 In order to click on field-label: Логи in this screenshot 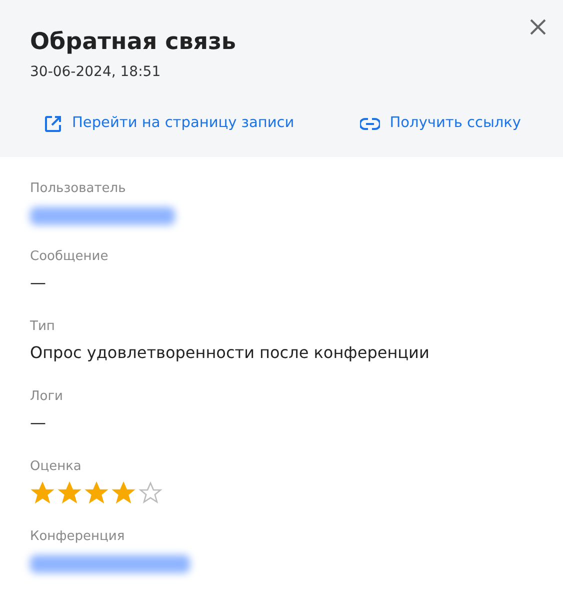, I will do `click(47, 397)`.